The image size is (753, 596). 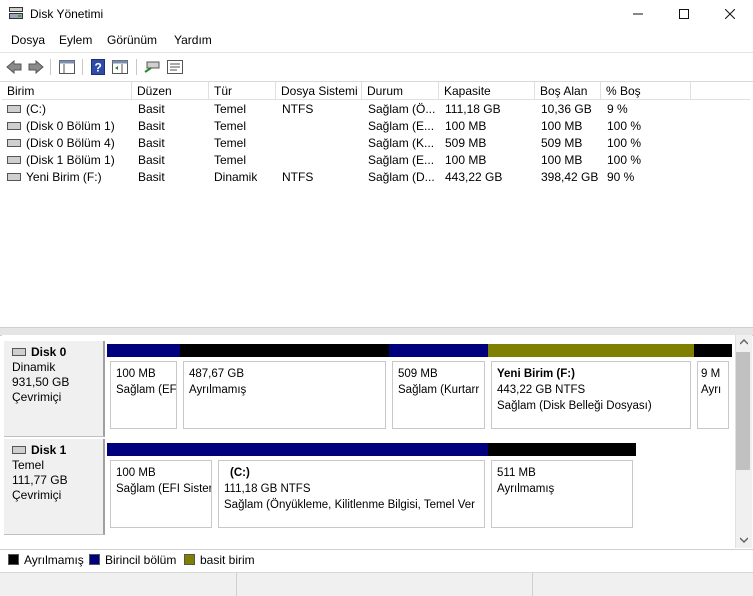 I want to click on column-header-durum: Durum, so click(x=400, y=91).